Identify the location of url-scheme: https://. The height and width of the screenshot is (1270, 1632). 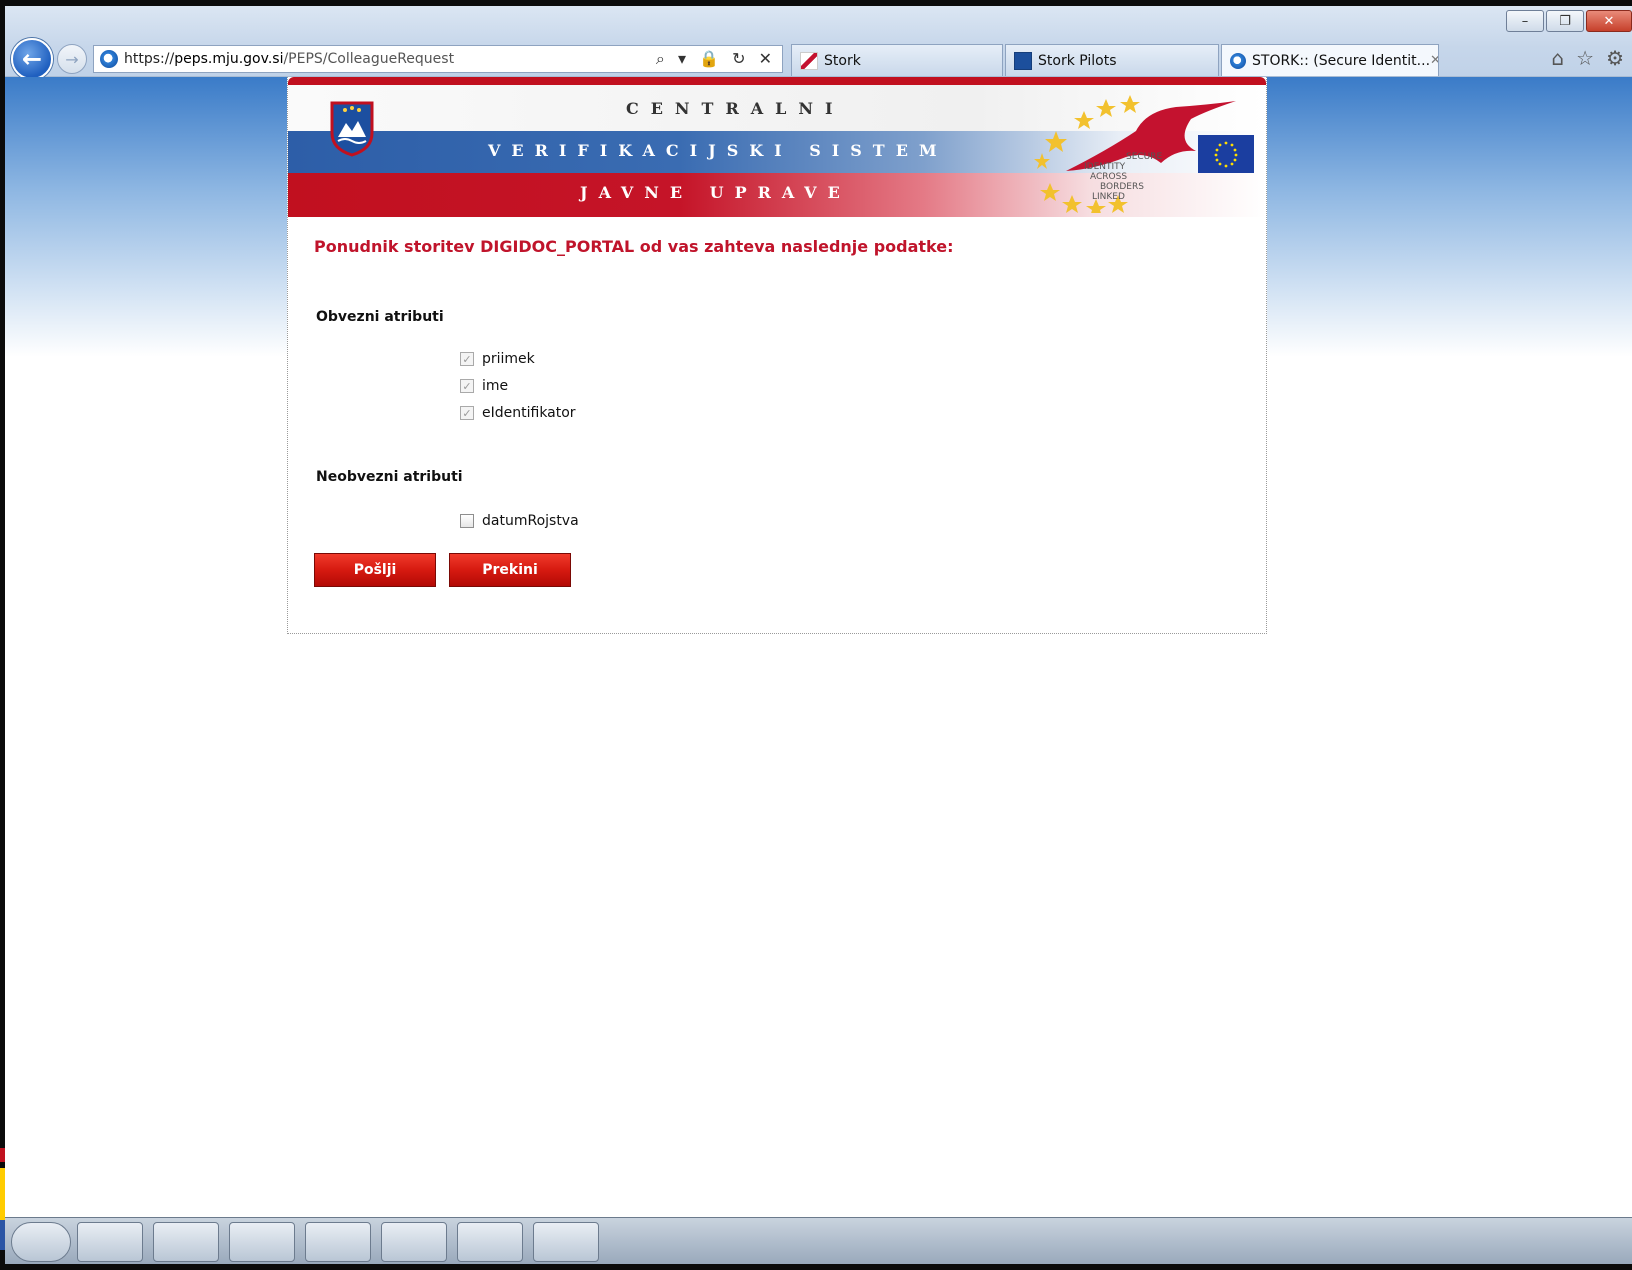
(149, 59).